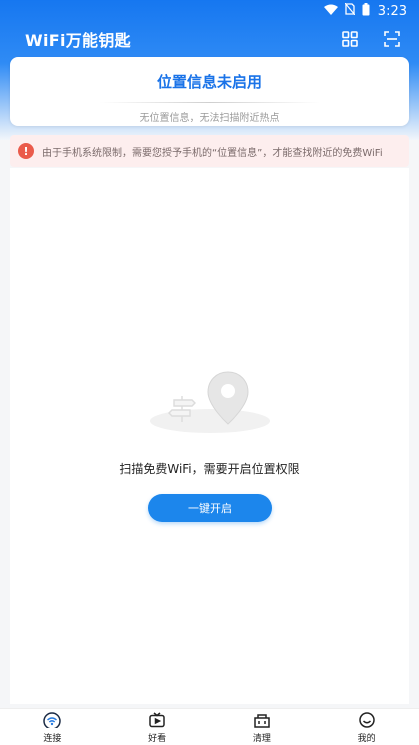  I want to click on wifi-icon, so click(52, 720).